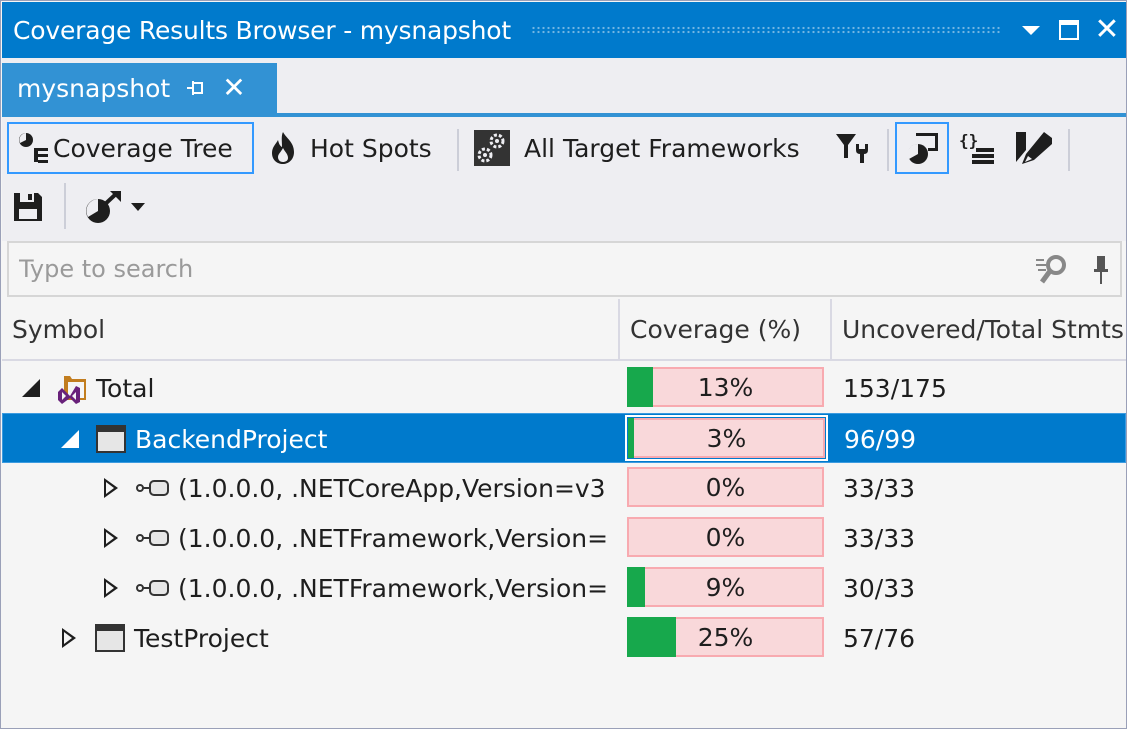 Image resolution: width=1127 pixels, height=729 pixels. I want to click on drag-grip, so click(765, 30).